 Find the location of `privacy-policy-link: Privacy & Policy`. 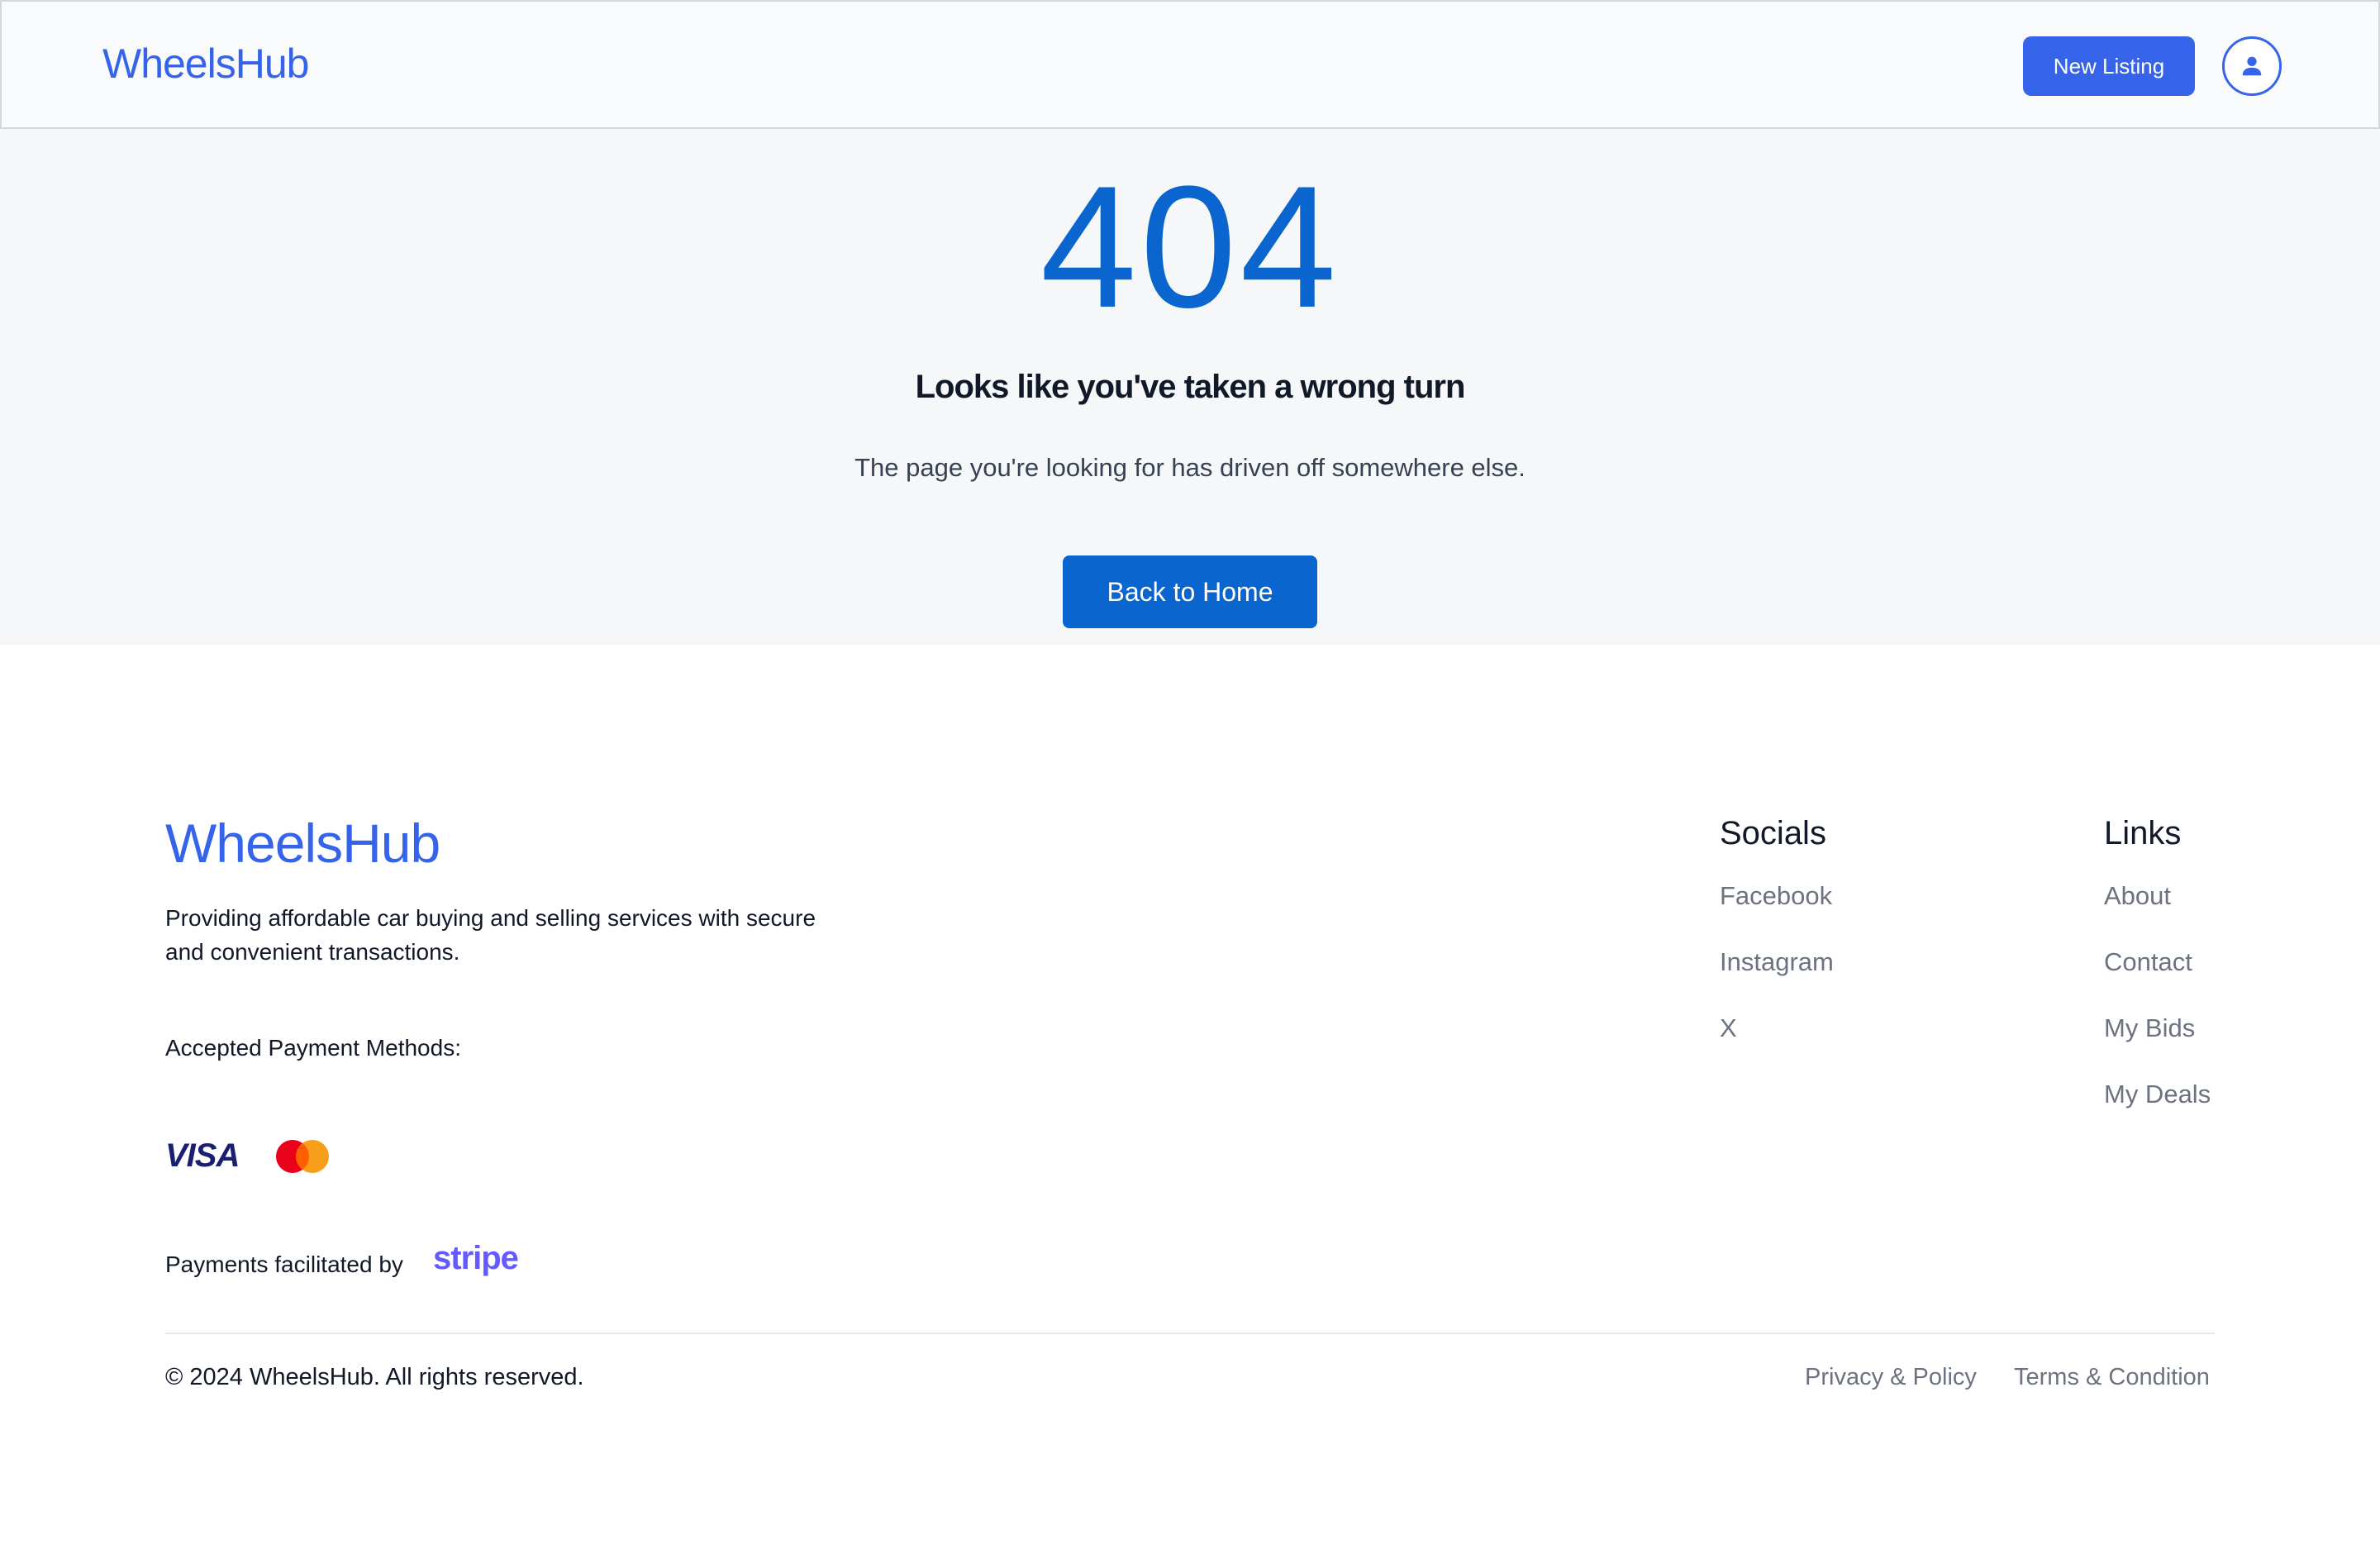

privacy-policy-link: Privacy & Policy is located at coordinates (1891, 1377).